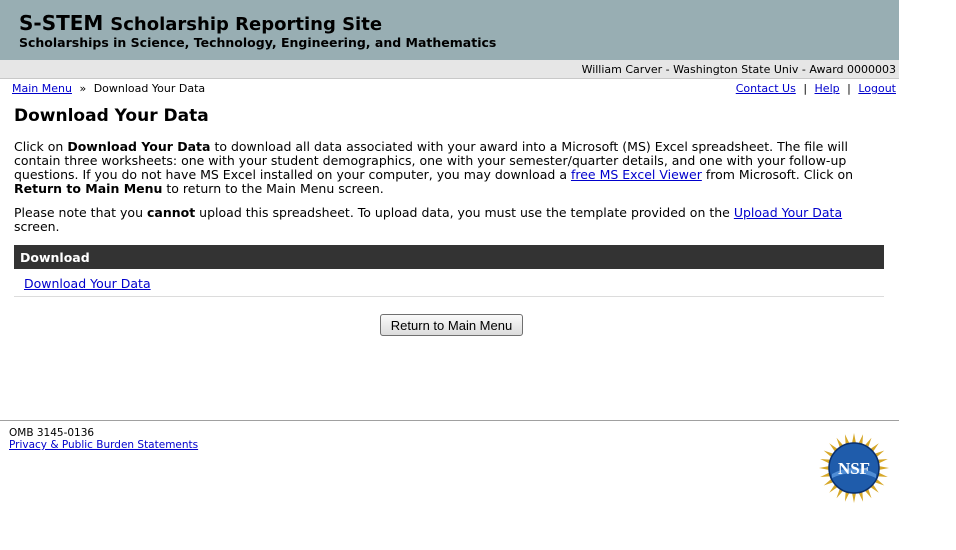 This screenshot has height=550, width=956. What do you see at coordinates (246, 24) in the screenshot?
I see `site-title-rest: Scholarship Reporting Site` at bounding box center [246, 24].